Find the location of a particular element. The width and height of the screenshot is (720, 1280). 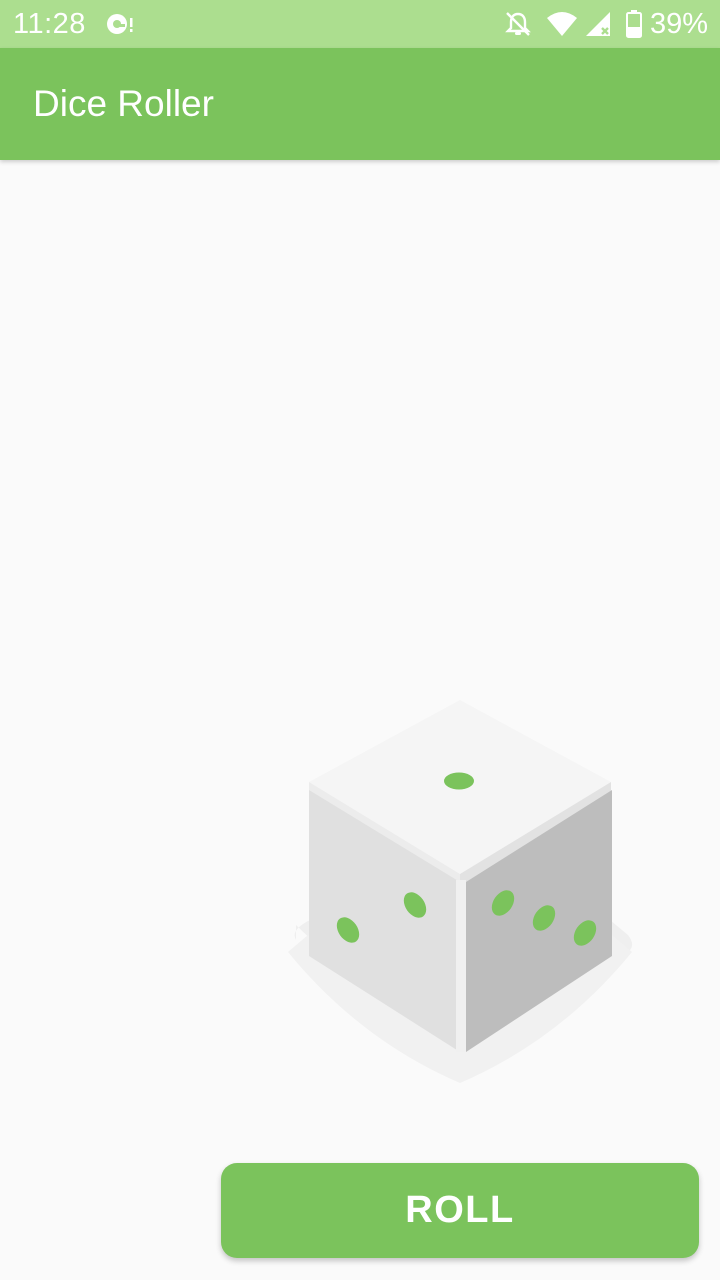

cell-signal-icon is located at coordinates (597, 24).